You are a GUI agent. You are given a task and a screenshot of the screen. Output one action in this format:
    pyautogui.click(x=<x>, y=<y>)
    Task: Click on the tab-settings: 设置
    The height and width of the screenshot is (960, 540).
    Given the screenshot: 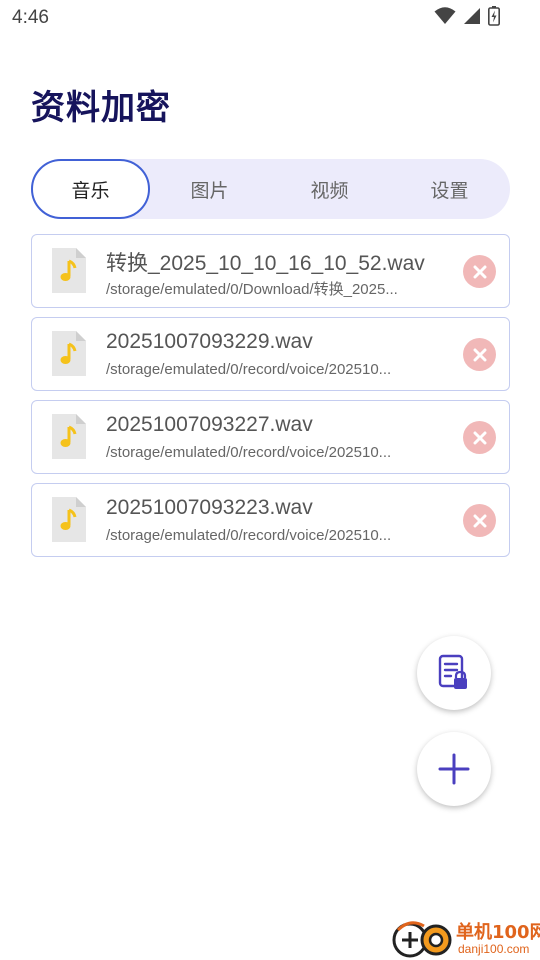 What is the action you would take?
    pyautogui.click(x=449, y=189)
    